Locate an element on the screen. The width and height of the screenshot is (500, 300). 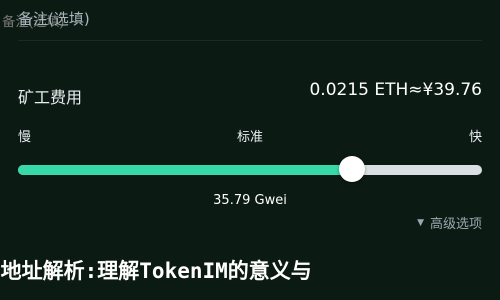
slider-thumb is located at coordinates (352, 169).